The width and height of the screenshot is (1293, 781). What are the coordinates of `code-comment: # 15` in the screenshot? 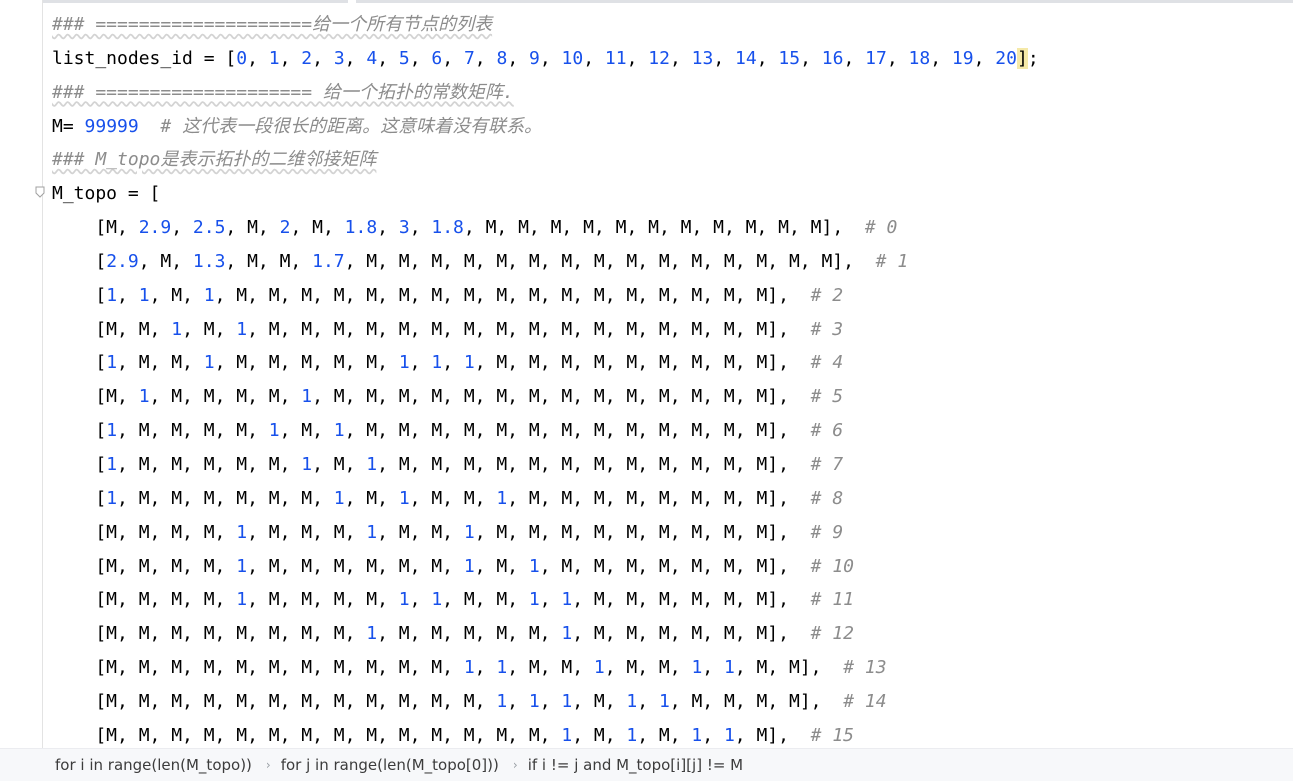 It's located at (832, 735).